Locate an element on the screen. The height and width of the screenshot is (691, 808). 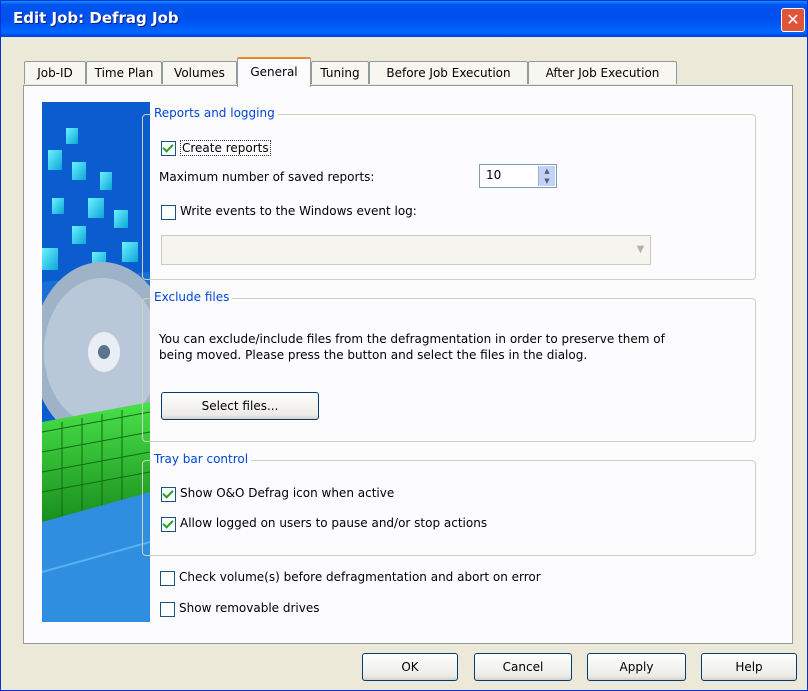
tab-after-job-execution: After Job Execution is located at coordinates (602, 72).